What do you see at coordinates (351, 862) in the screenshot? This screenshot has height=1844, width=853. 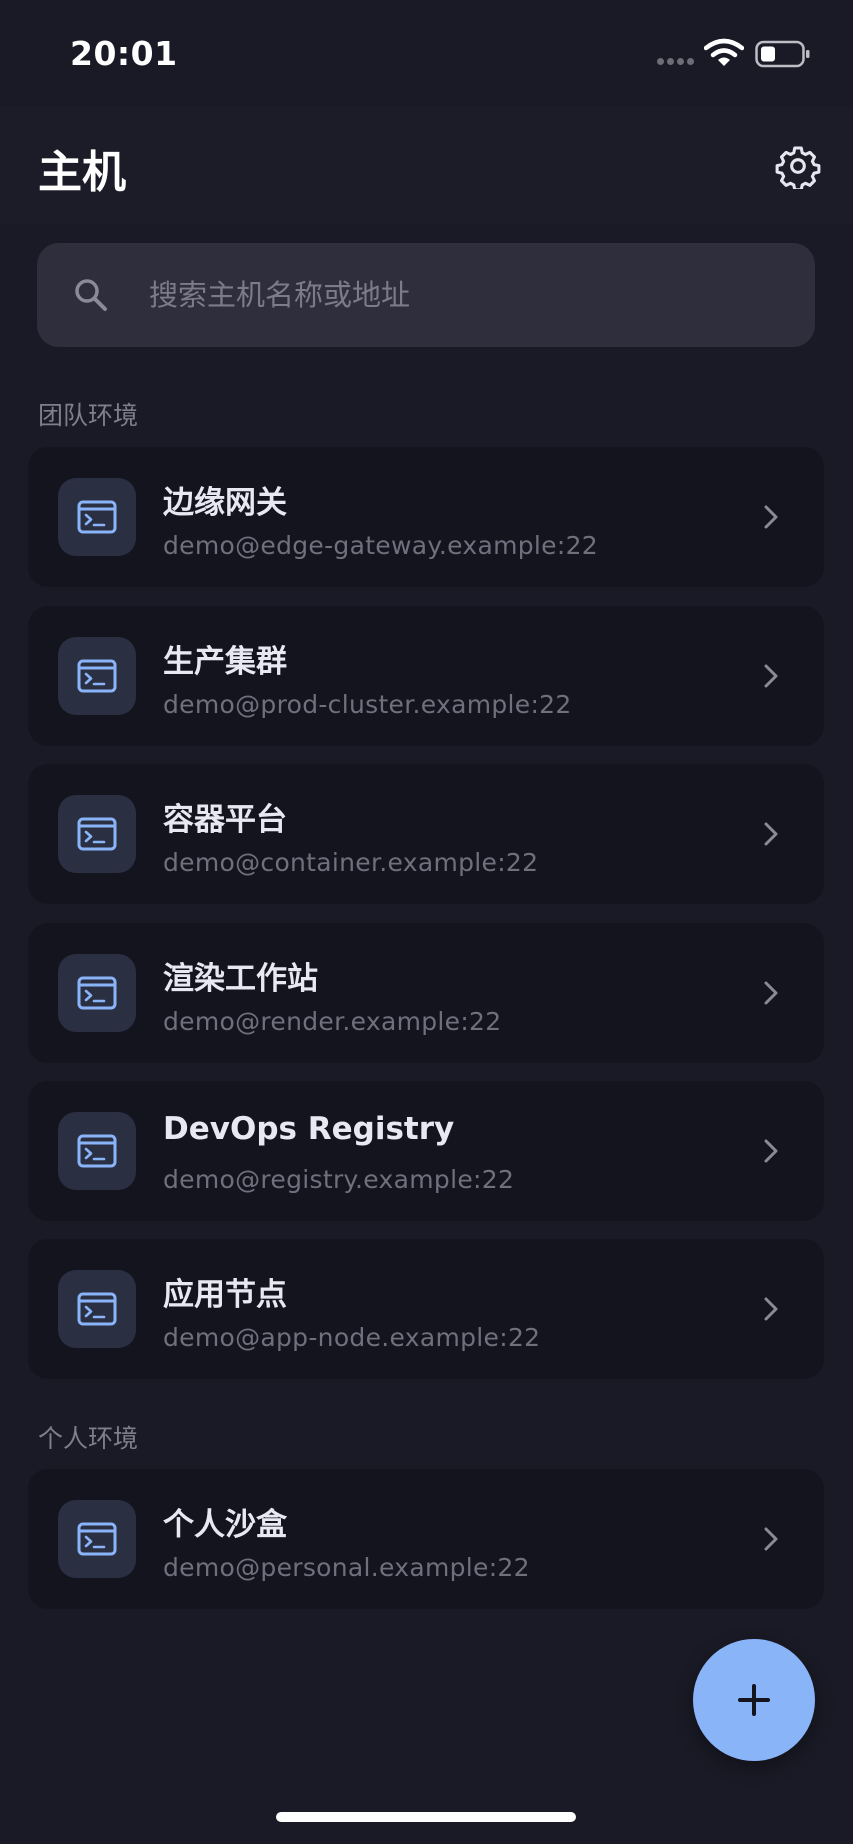 I see `host-address: demo@container.example:22` at bounding box center [351, 862].